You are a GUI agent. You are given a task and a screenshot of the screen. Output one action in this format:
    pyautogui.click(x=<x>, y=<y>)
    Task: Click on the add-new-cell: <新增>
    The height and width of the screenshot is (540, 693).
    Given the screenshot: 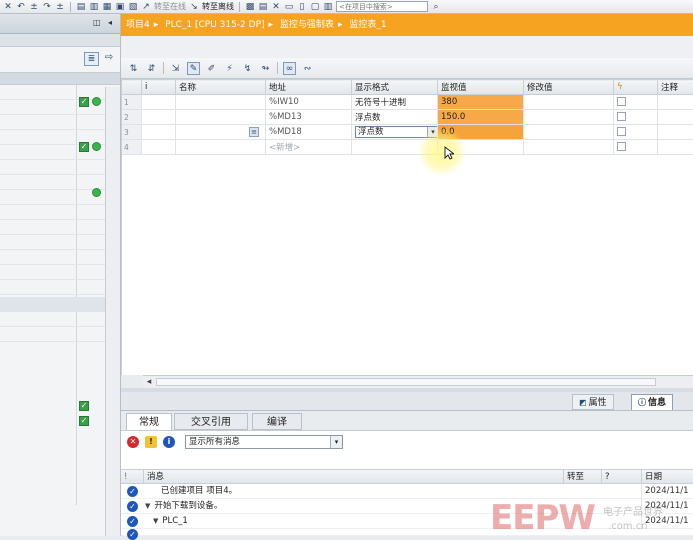 What is the action you would take?
    pyautogui.click(x=309, y=147)
    